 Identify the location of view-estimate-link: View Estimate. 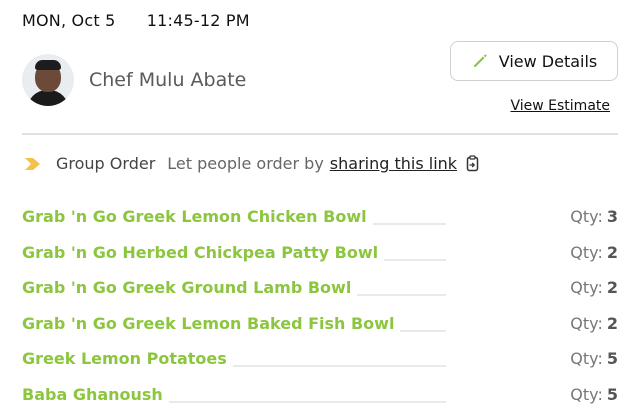
(560, 106).